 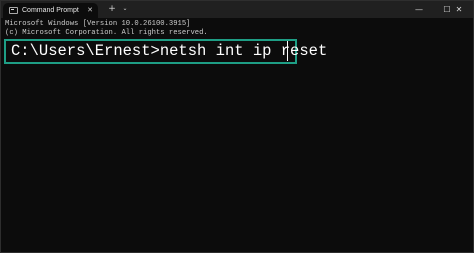 I want to click on tab-command-prompt: Command Prompt ✕, so click(x=50, y=10).